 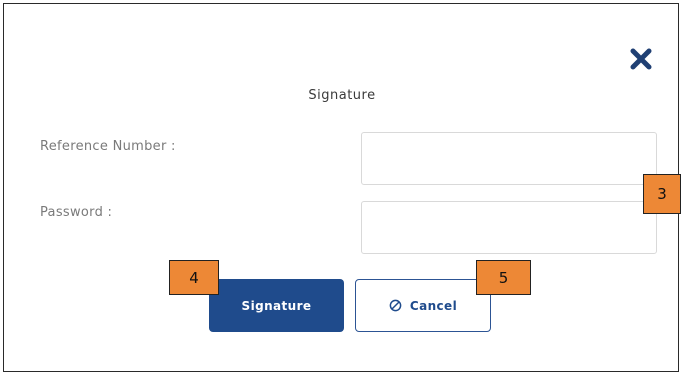 I want to click on cancel-button-label: Cancel, so click(x=433, y=305).